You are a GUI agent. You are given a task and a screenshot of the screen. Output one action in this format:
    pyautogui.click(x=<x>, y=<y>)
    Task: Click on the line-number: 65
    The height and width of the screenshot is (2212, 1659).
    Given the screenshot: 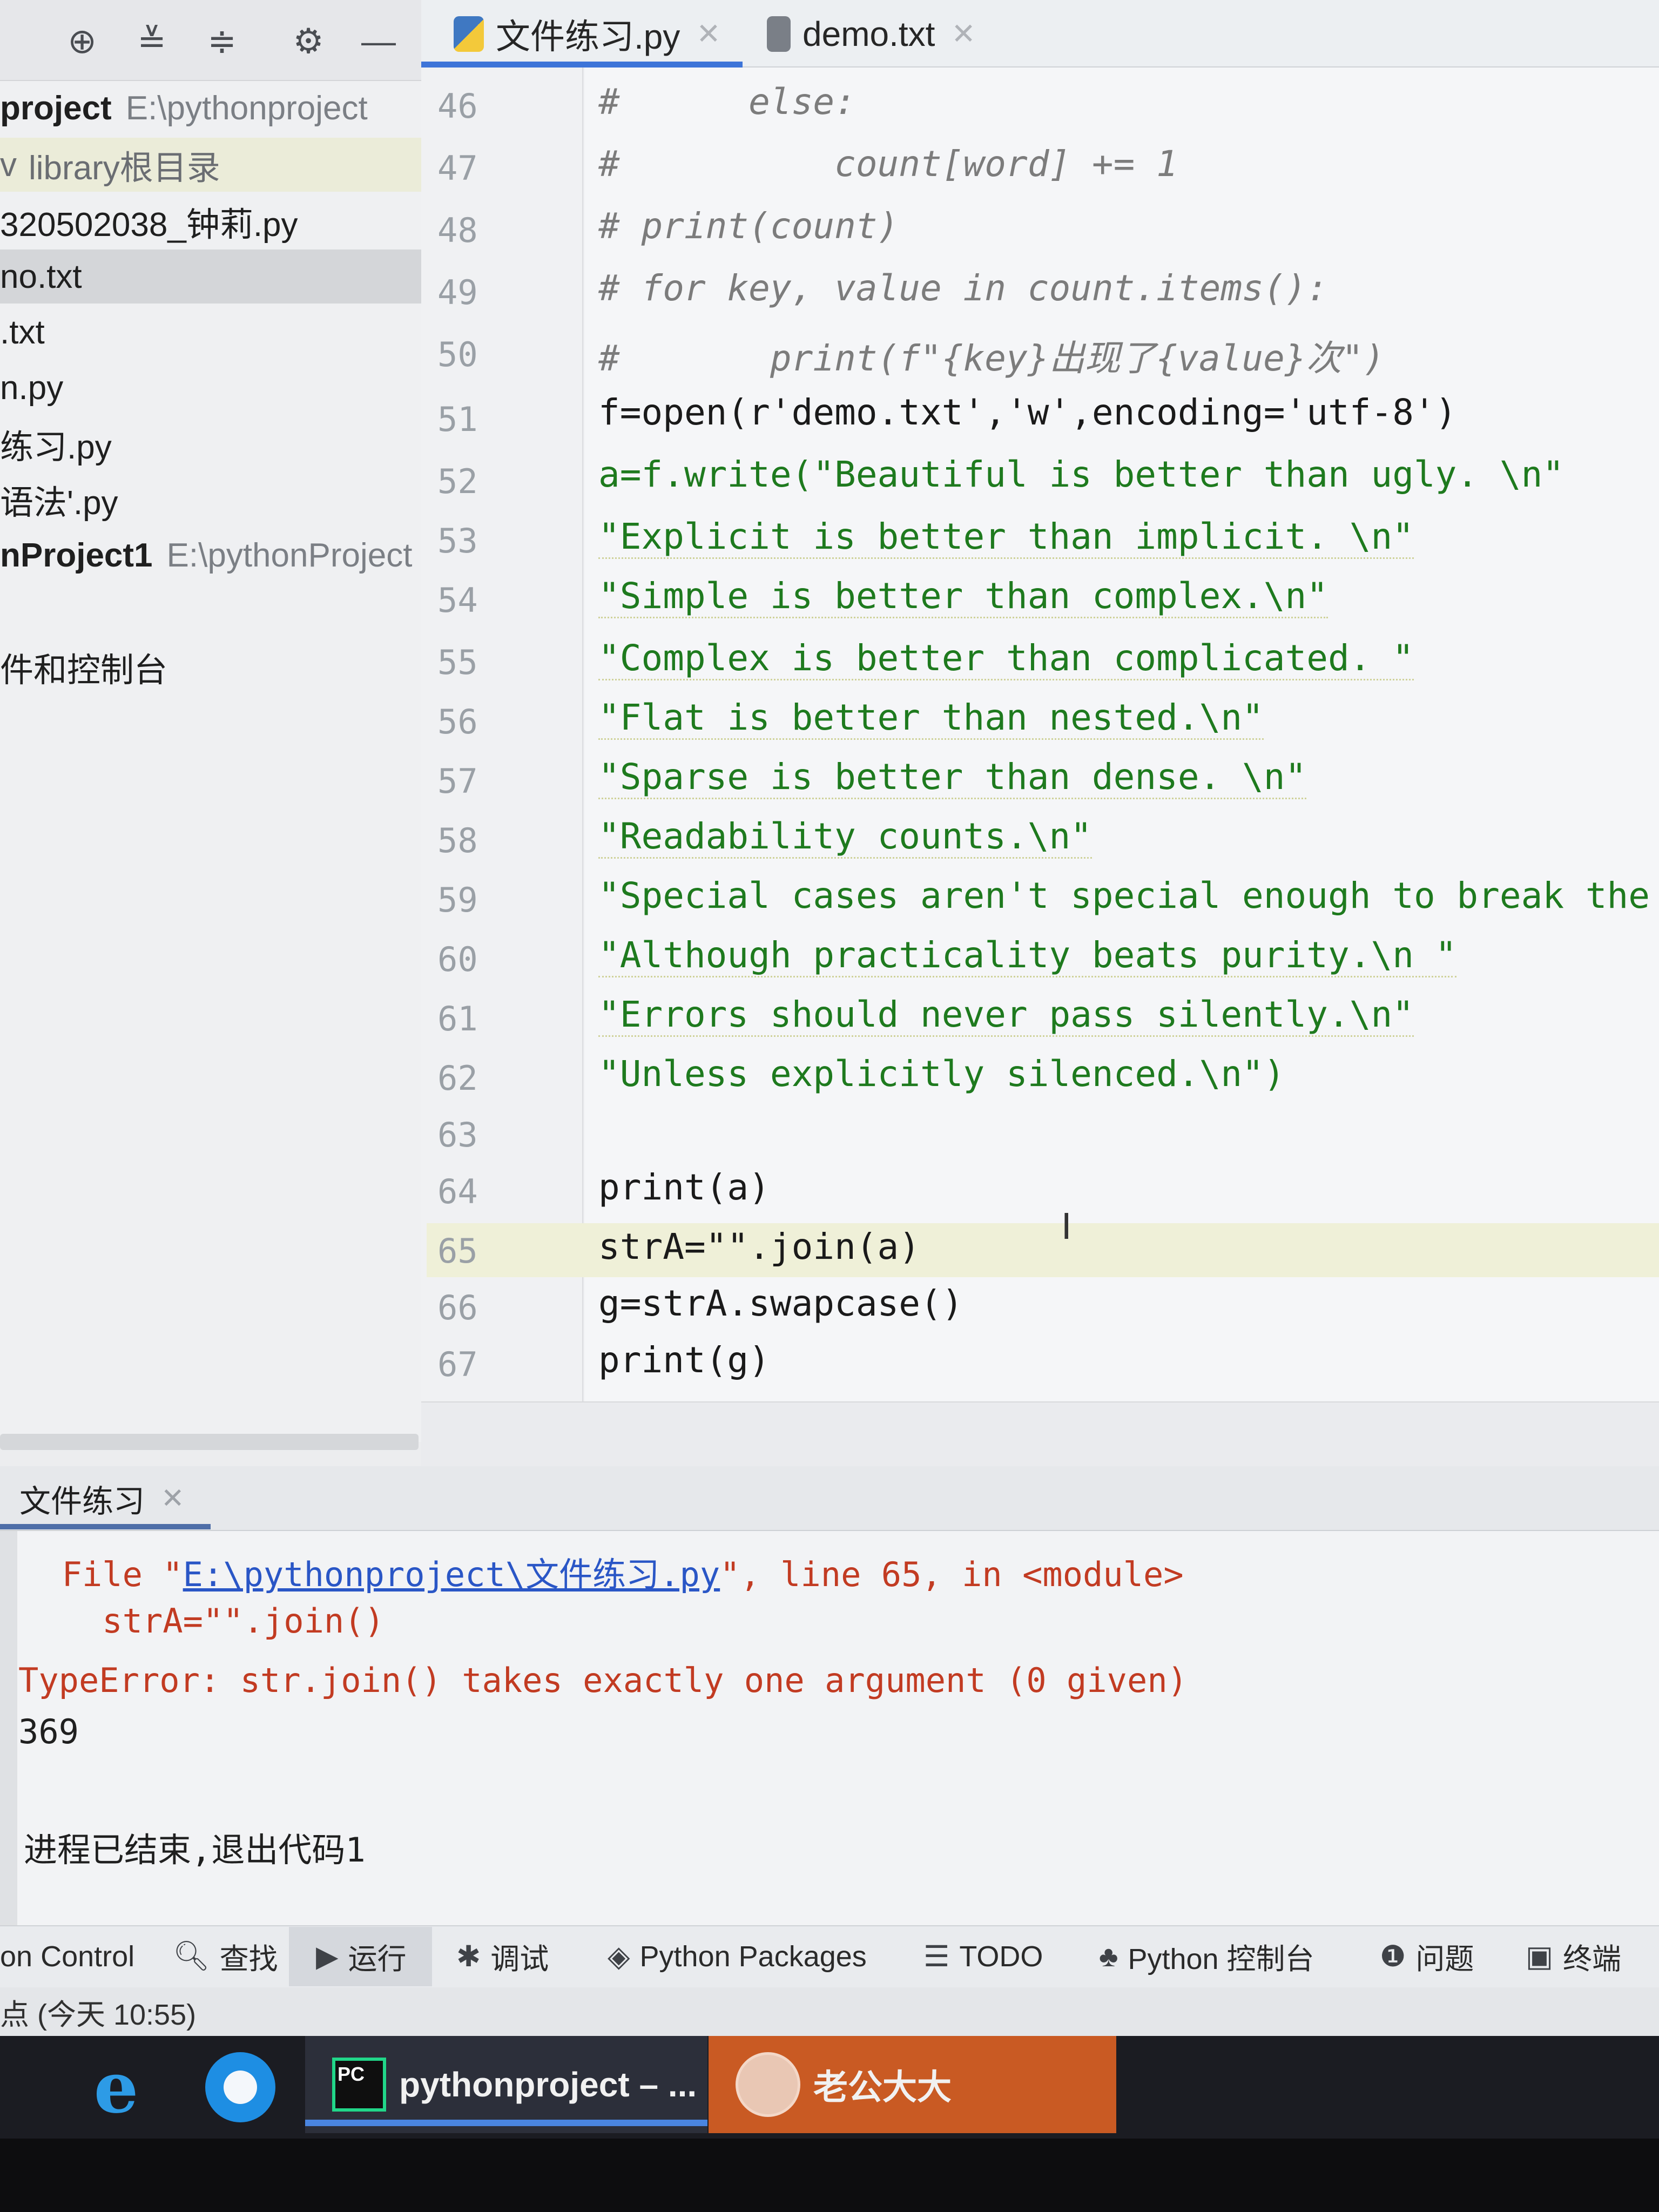 What is the action you would take?
    pyautogui.click(x=457, y=1251)
    